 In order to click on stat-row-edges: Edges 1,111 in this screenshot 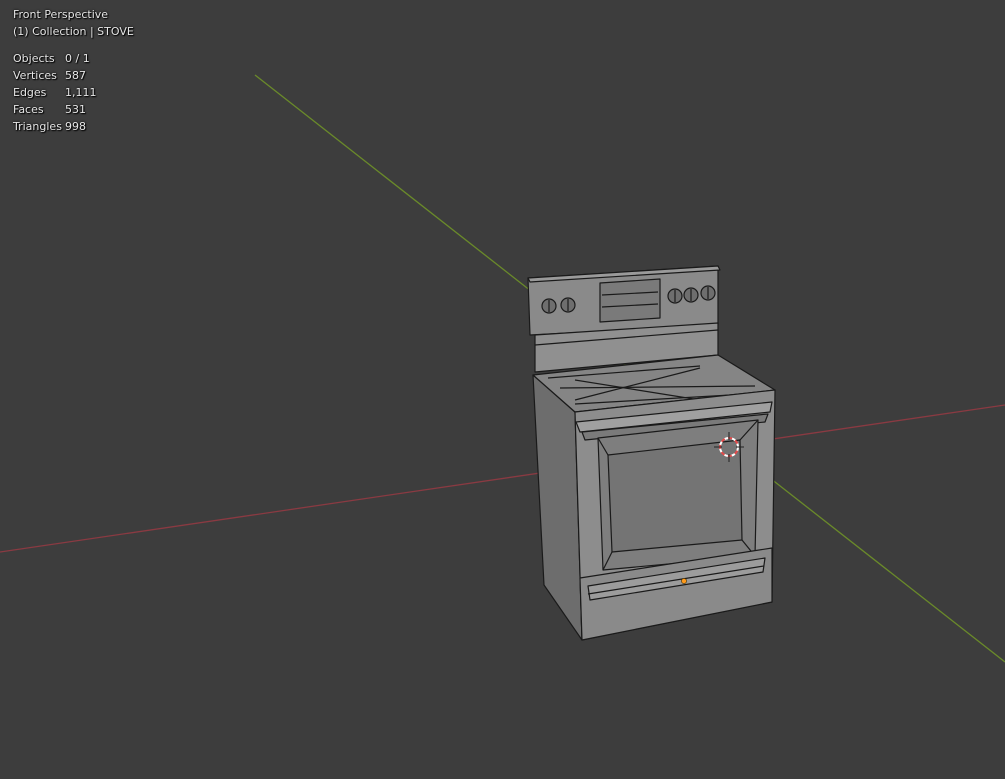, I will do `click(73, 92)`.